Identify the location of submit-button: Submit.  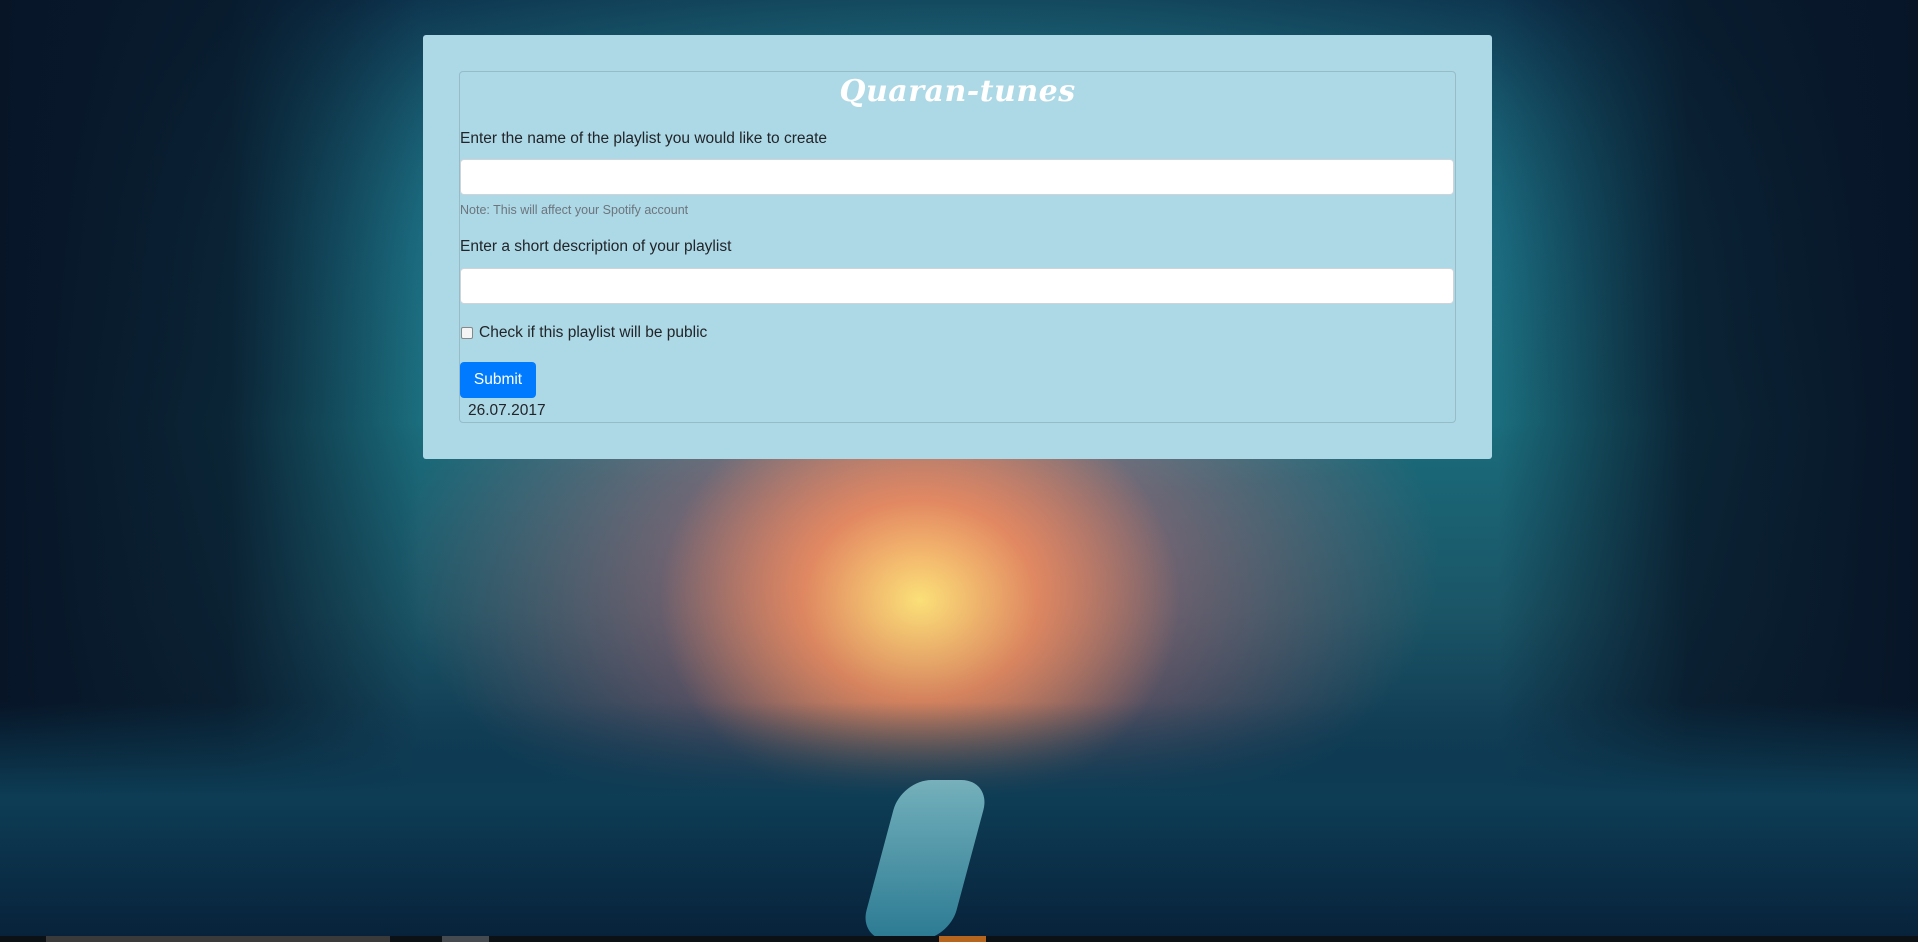
(498, 380).